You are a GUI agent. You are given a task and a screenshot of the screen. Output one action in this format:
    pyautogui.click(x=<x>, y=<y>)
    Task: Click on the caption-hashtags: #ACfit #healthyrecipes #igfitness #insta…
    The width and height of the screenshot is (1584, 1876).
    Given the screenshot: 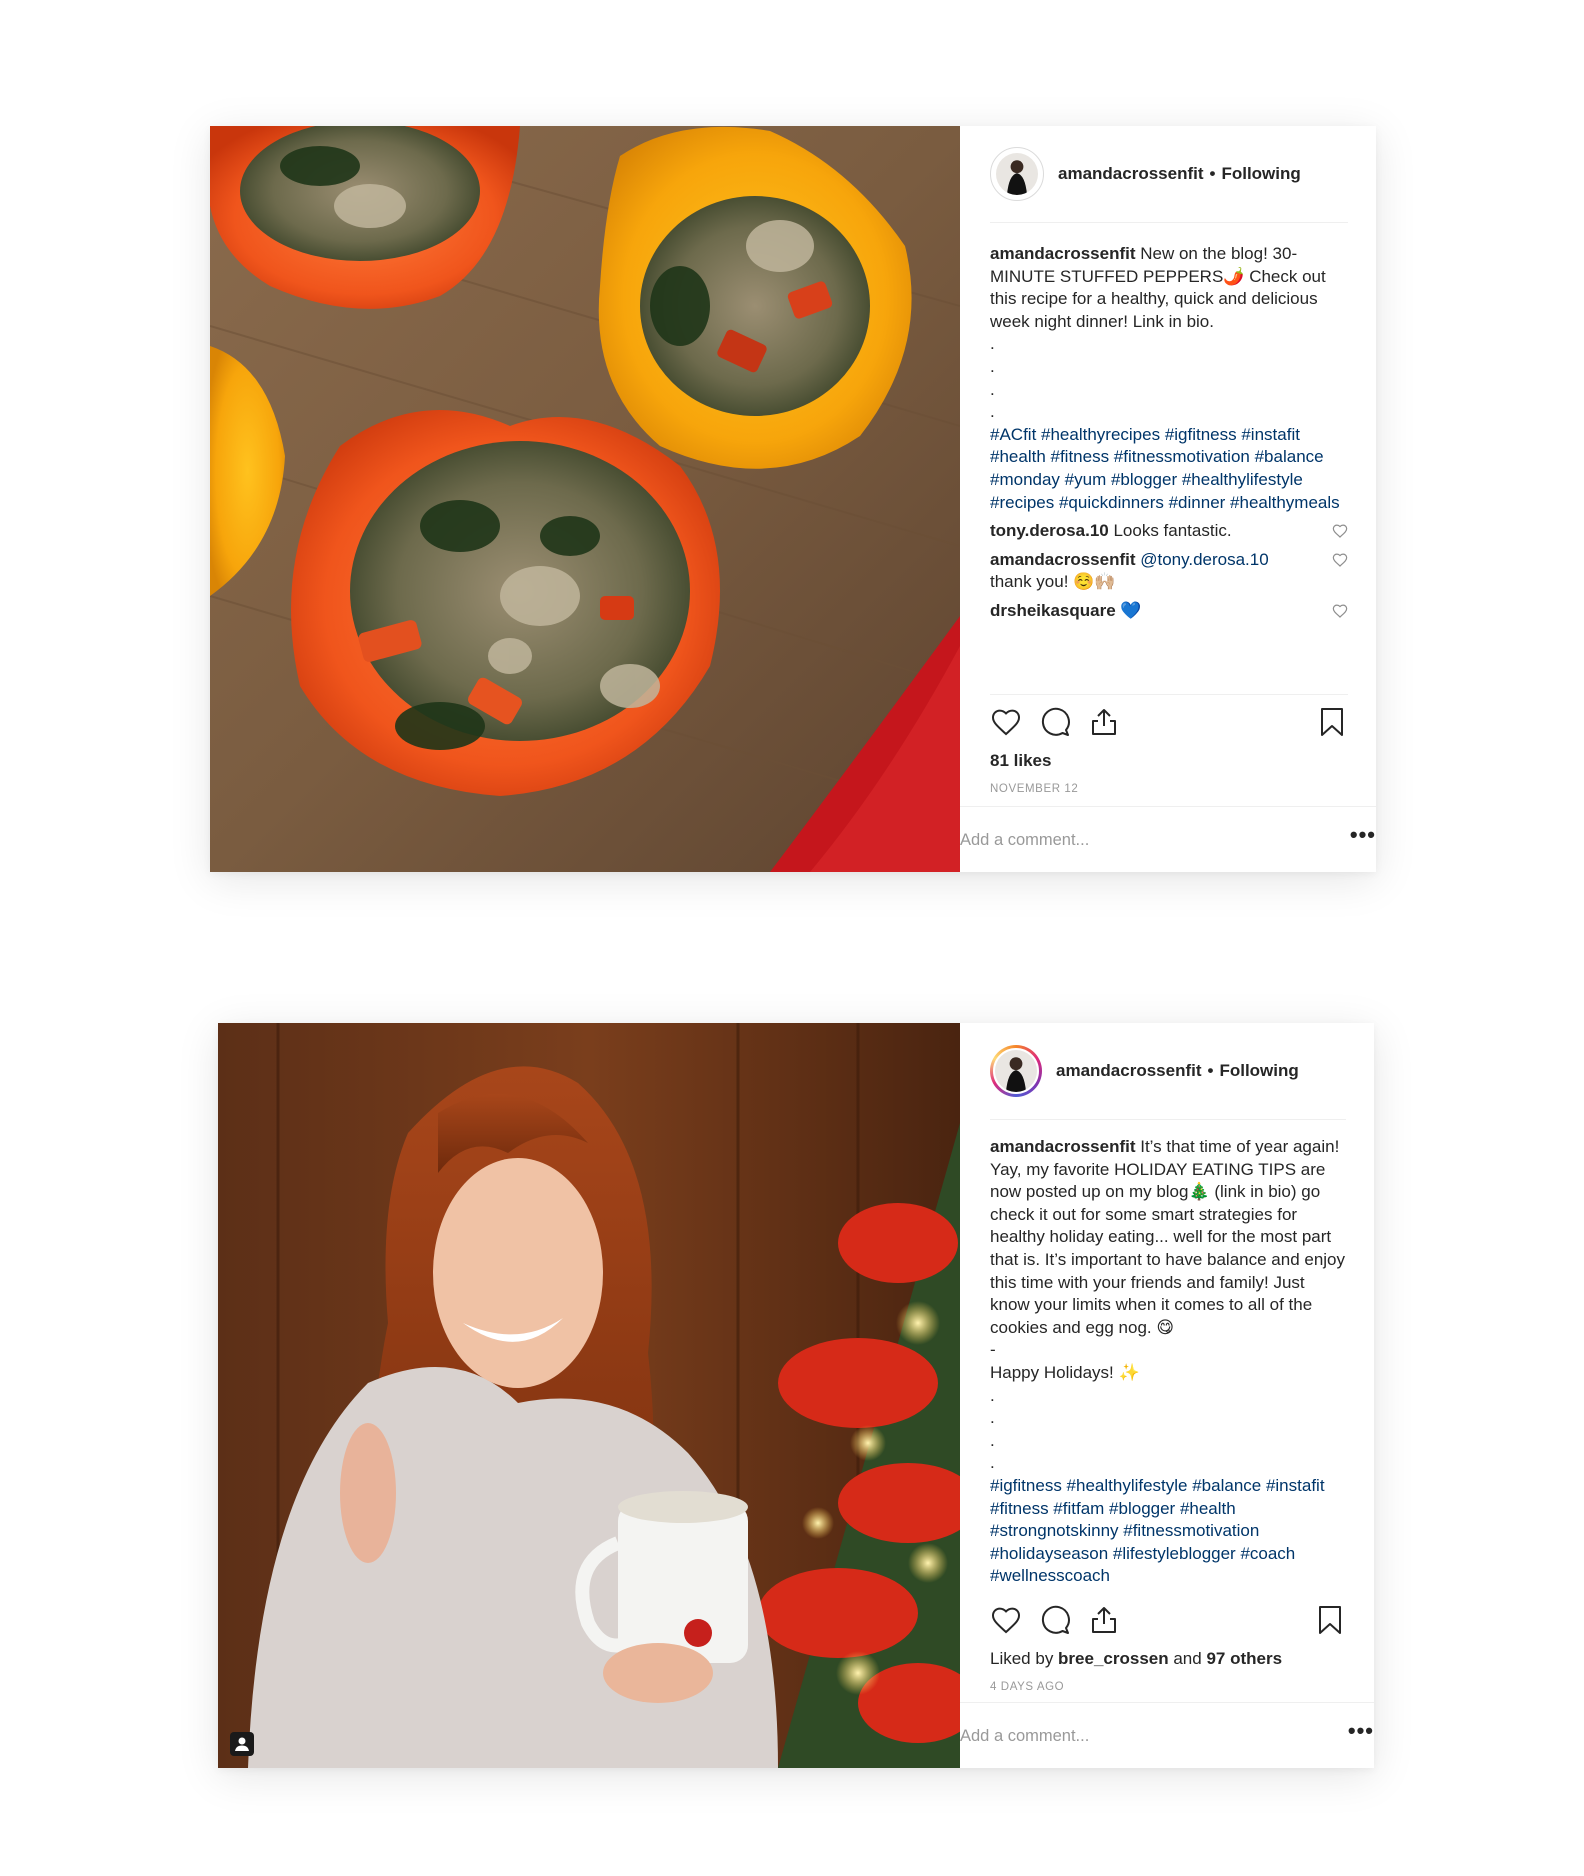 What is the action you would take?
    pyautogui.click(x=1169, y=469)
    